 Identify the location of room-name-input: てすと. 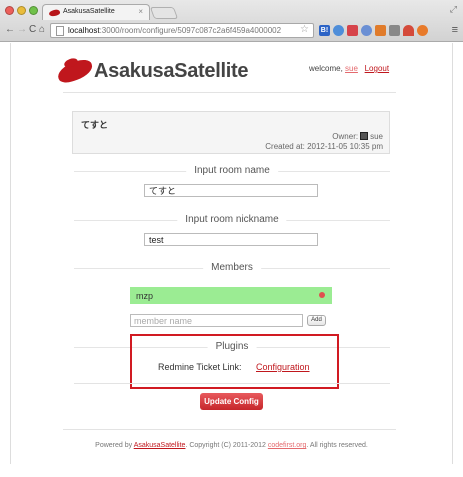
(231, 190).